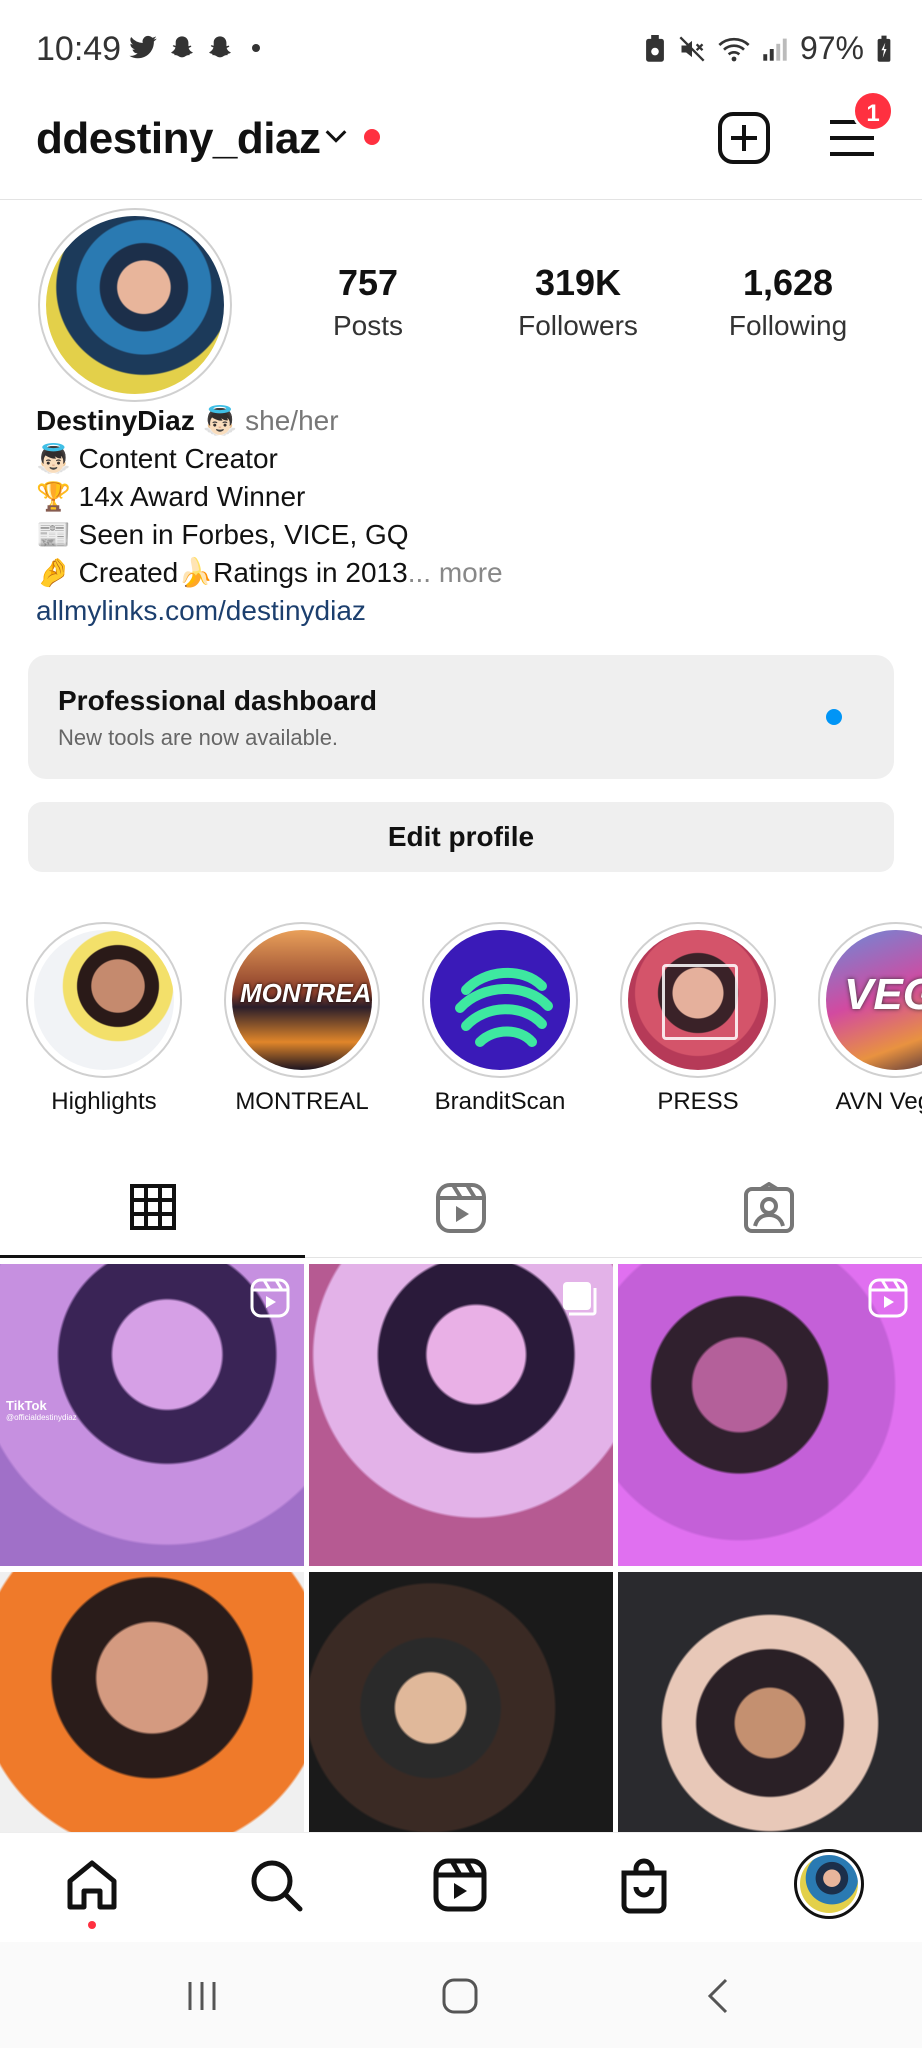 The image size is (922, 2048). Describe the element at coordinates (79, 49) in the screenshot. I see `status-time: 10:49` at that location.